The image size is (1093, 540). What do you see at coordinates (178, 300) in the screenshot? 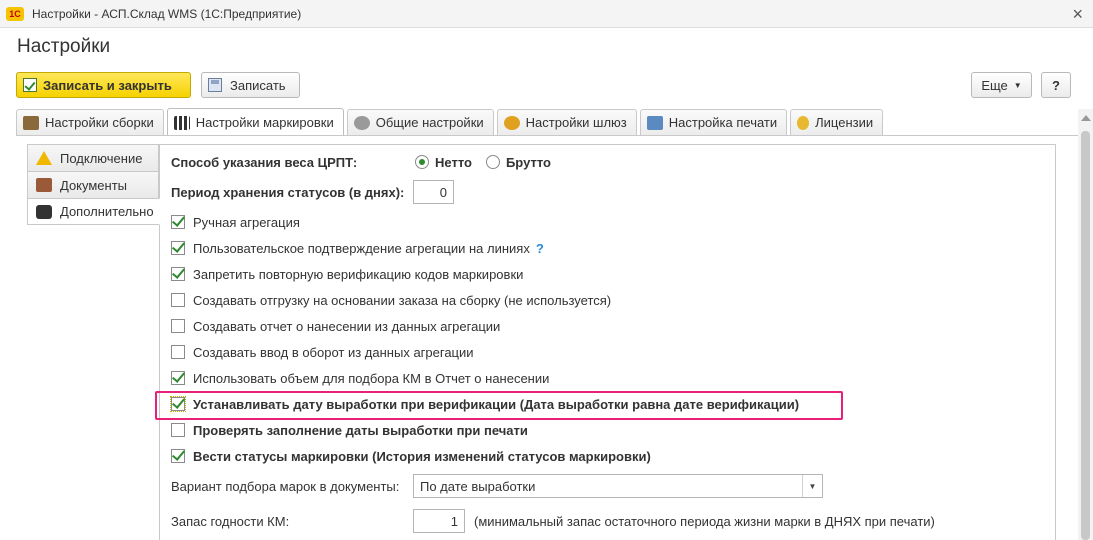
I see `create-shipment-checkbox` at bounding box center [178, 300].